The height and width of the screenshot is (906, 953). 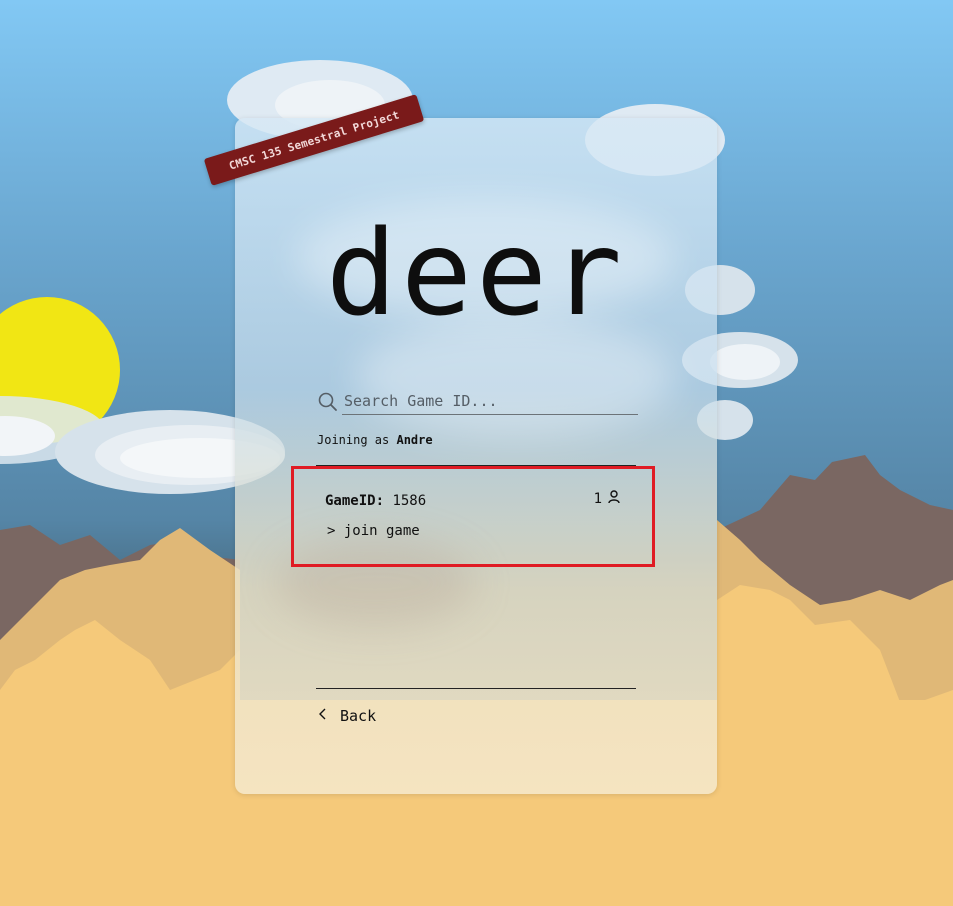 What do you see at coordinates (597, 499) in the screenshot?
I see `player-count-value: 1` at bounding box center [597, 499].